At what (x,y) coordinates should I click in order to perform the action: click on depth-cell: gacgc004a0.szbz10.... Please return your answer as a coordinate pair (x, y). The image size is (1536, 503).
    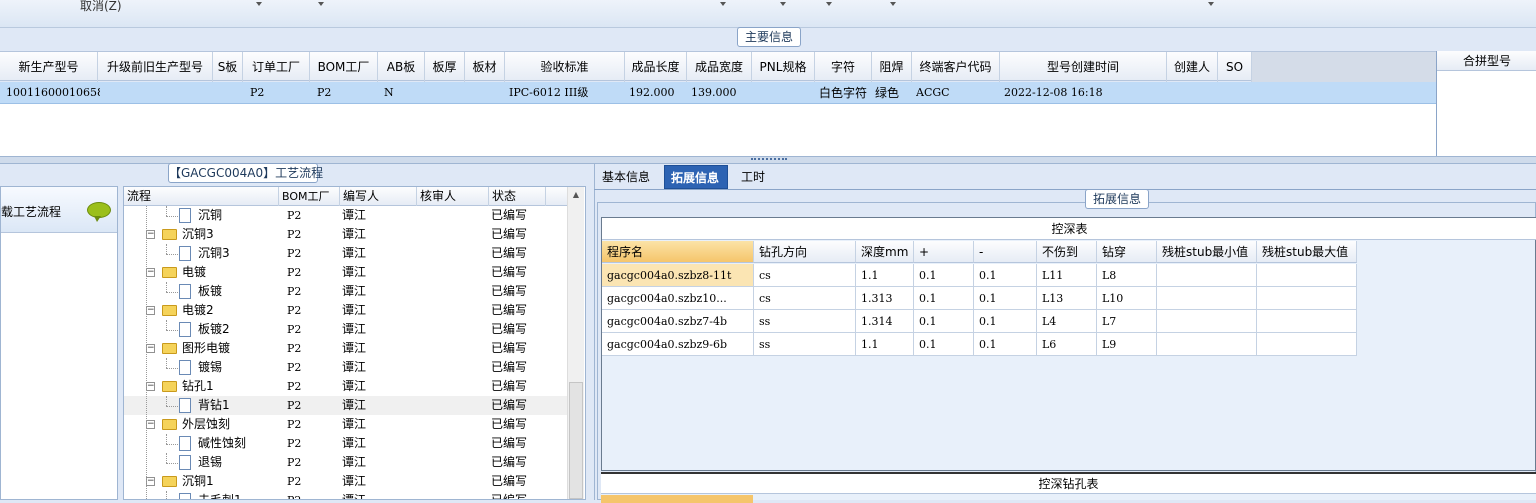
    Looking at the image, I should click on (678, 298).